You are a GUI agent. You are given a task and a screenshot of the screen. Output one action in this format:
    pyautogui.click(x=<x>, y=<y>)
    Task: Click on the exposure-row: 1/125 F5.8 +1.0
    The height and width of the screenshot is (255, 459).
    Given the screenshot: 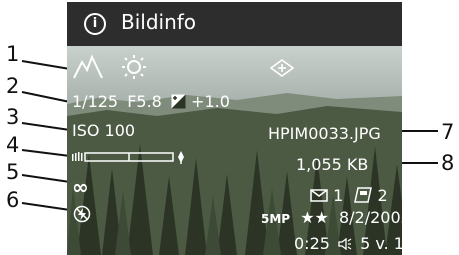 What is the action you would take?
    pyautogui.click(x=151, y=102)
    